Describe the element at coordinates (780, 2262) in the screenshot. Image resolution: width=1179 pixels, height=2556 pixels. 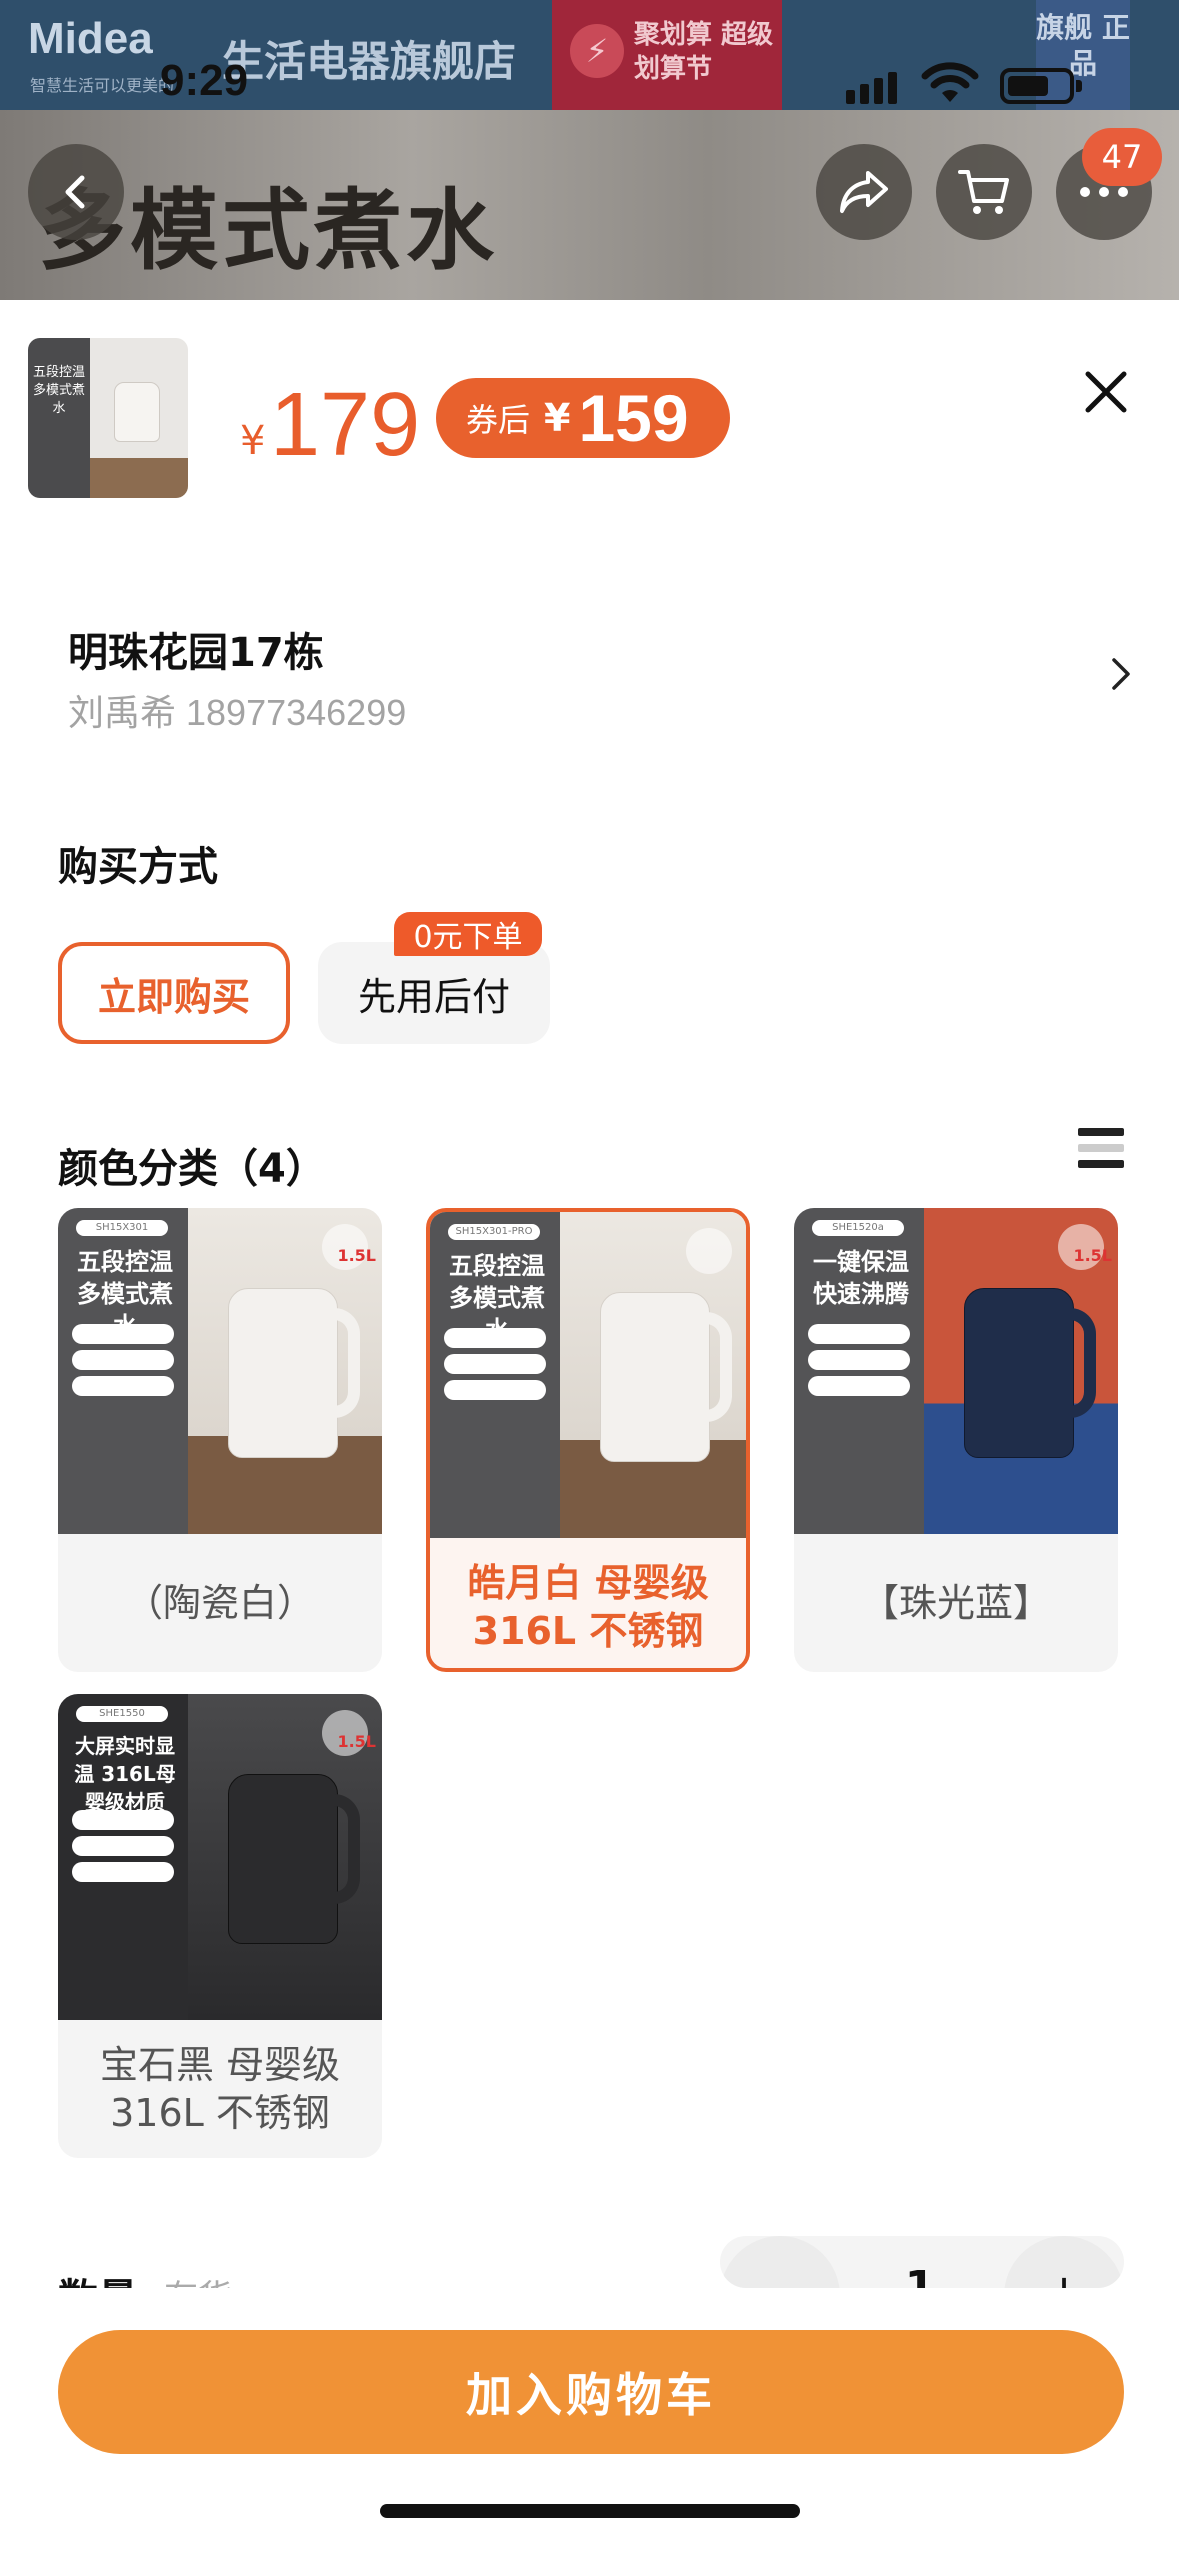
I see `quantity-minus-button: −` at that location.